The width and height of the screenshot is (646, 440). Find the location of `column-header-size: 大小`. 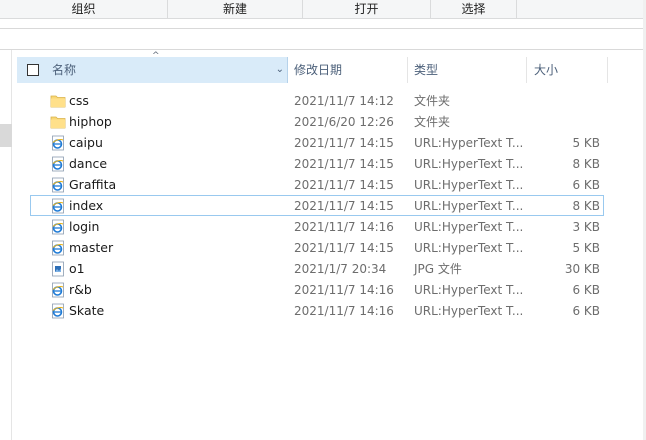

column-header-size: 大小 is located at coordinates (568, 70).